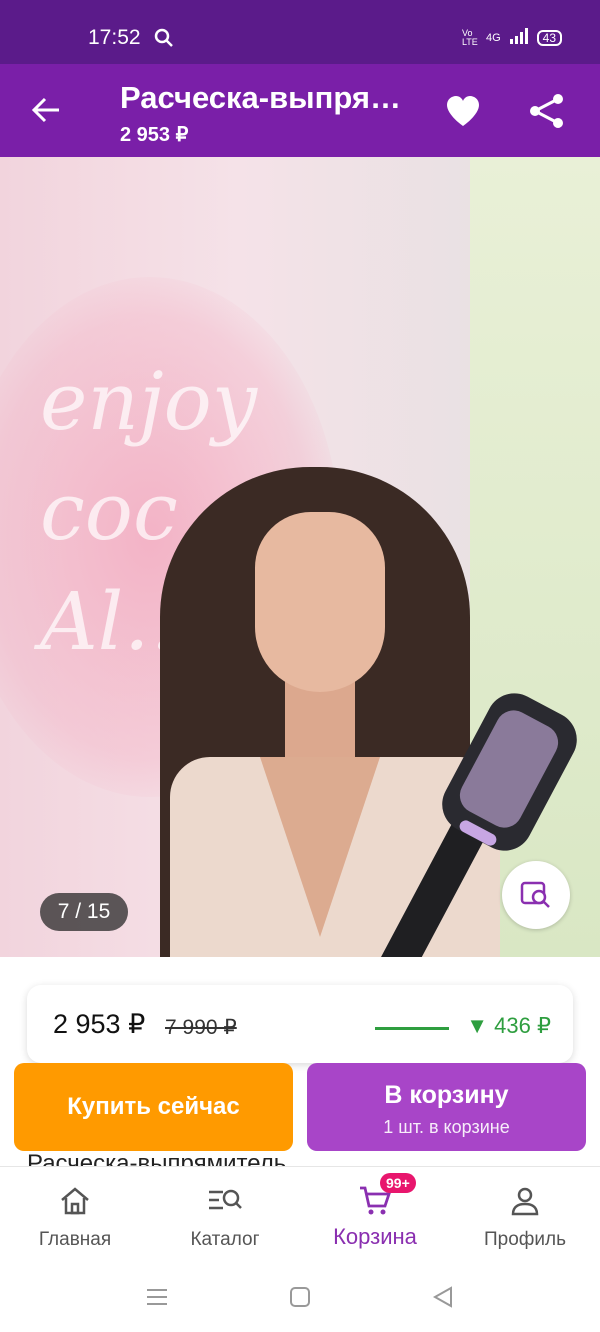 The image size is (600, 1332). What do you see at coordinates (375, 1236) in the screenshot?
I see `nav-label-cart: Корзина` at bounding box center [375, 1236].